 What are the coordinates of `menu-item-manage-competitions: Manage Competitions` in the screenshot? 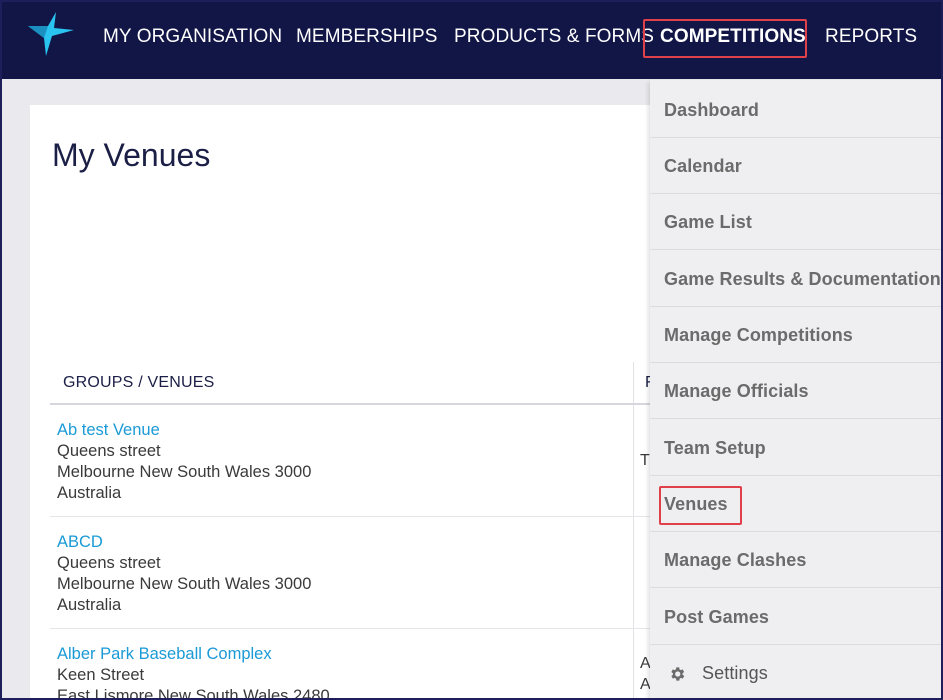 It's located at (795, 335).